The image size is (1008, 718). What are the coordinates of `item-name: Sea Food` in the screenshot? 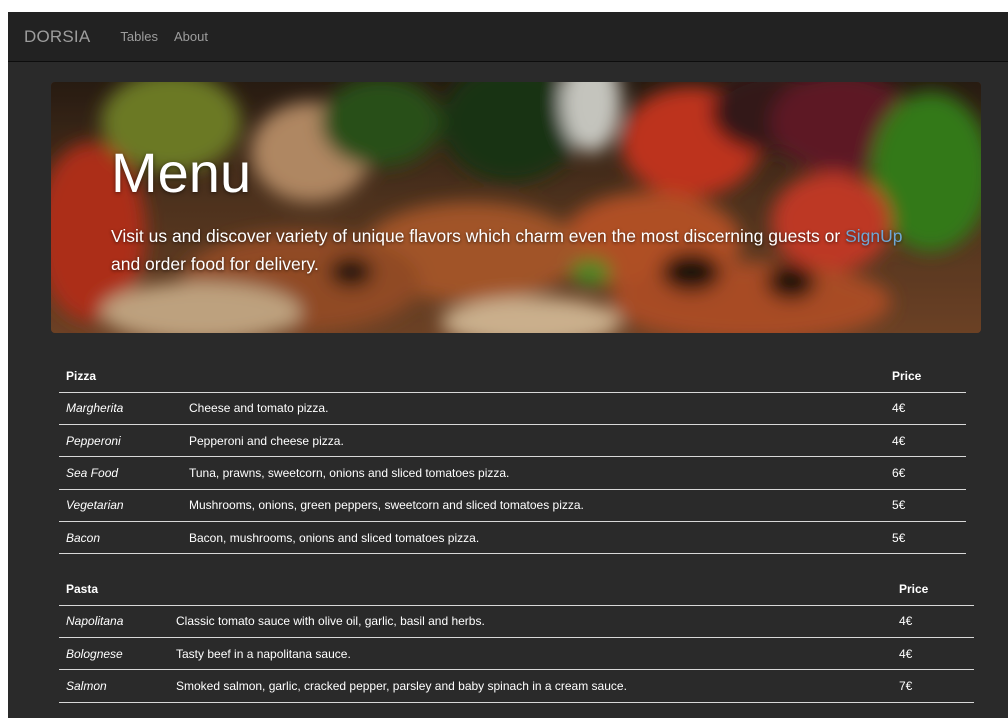 It's located at (120, 473).